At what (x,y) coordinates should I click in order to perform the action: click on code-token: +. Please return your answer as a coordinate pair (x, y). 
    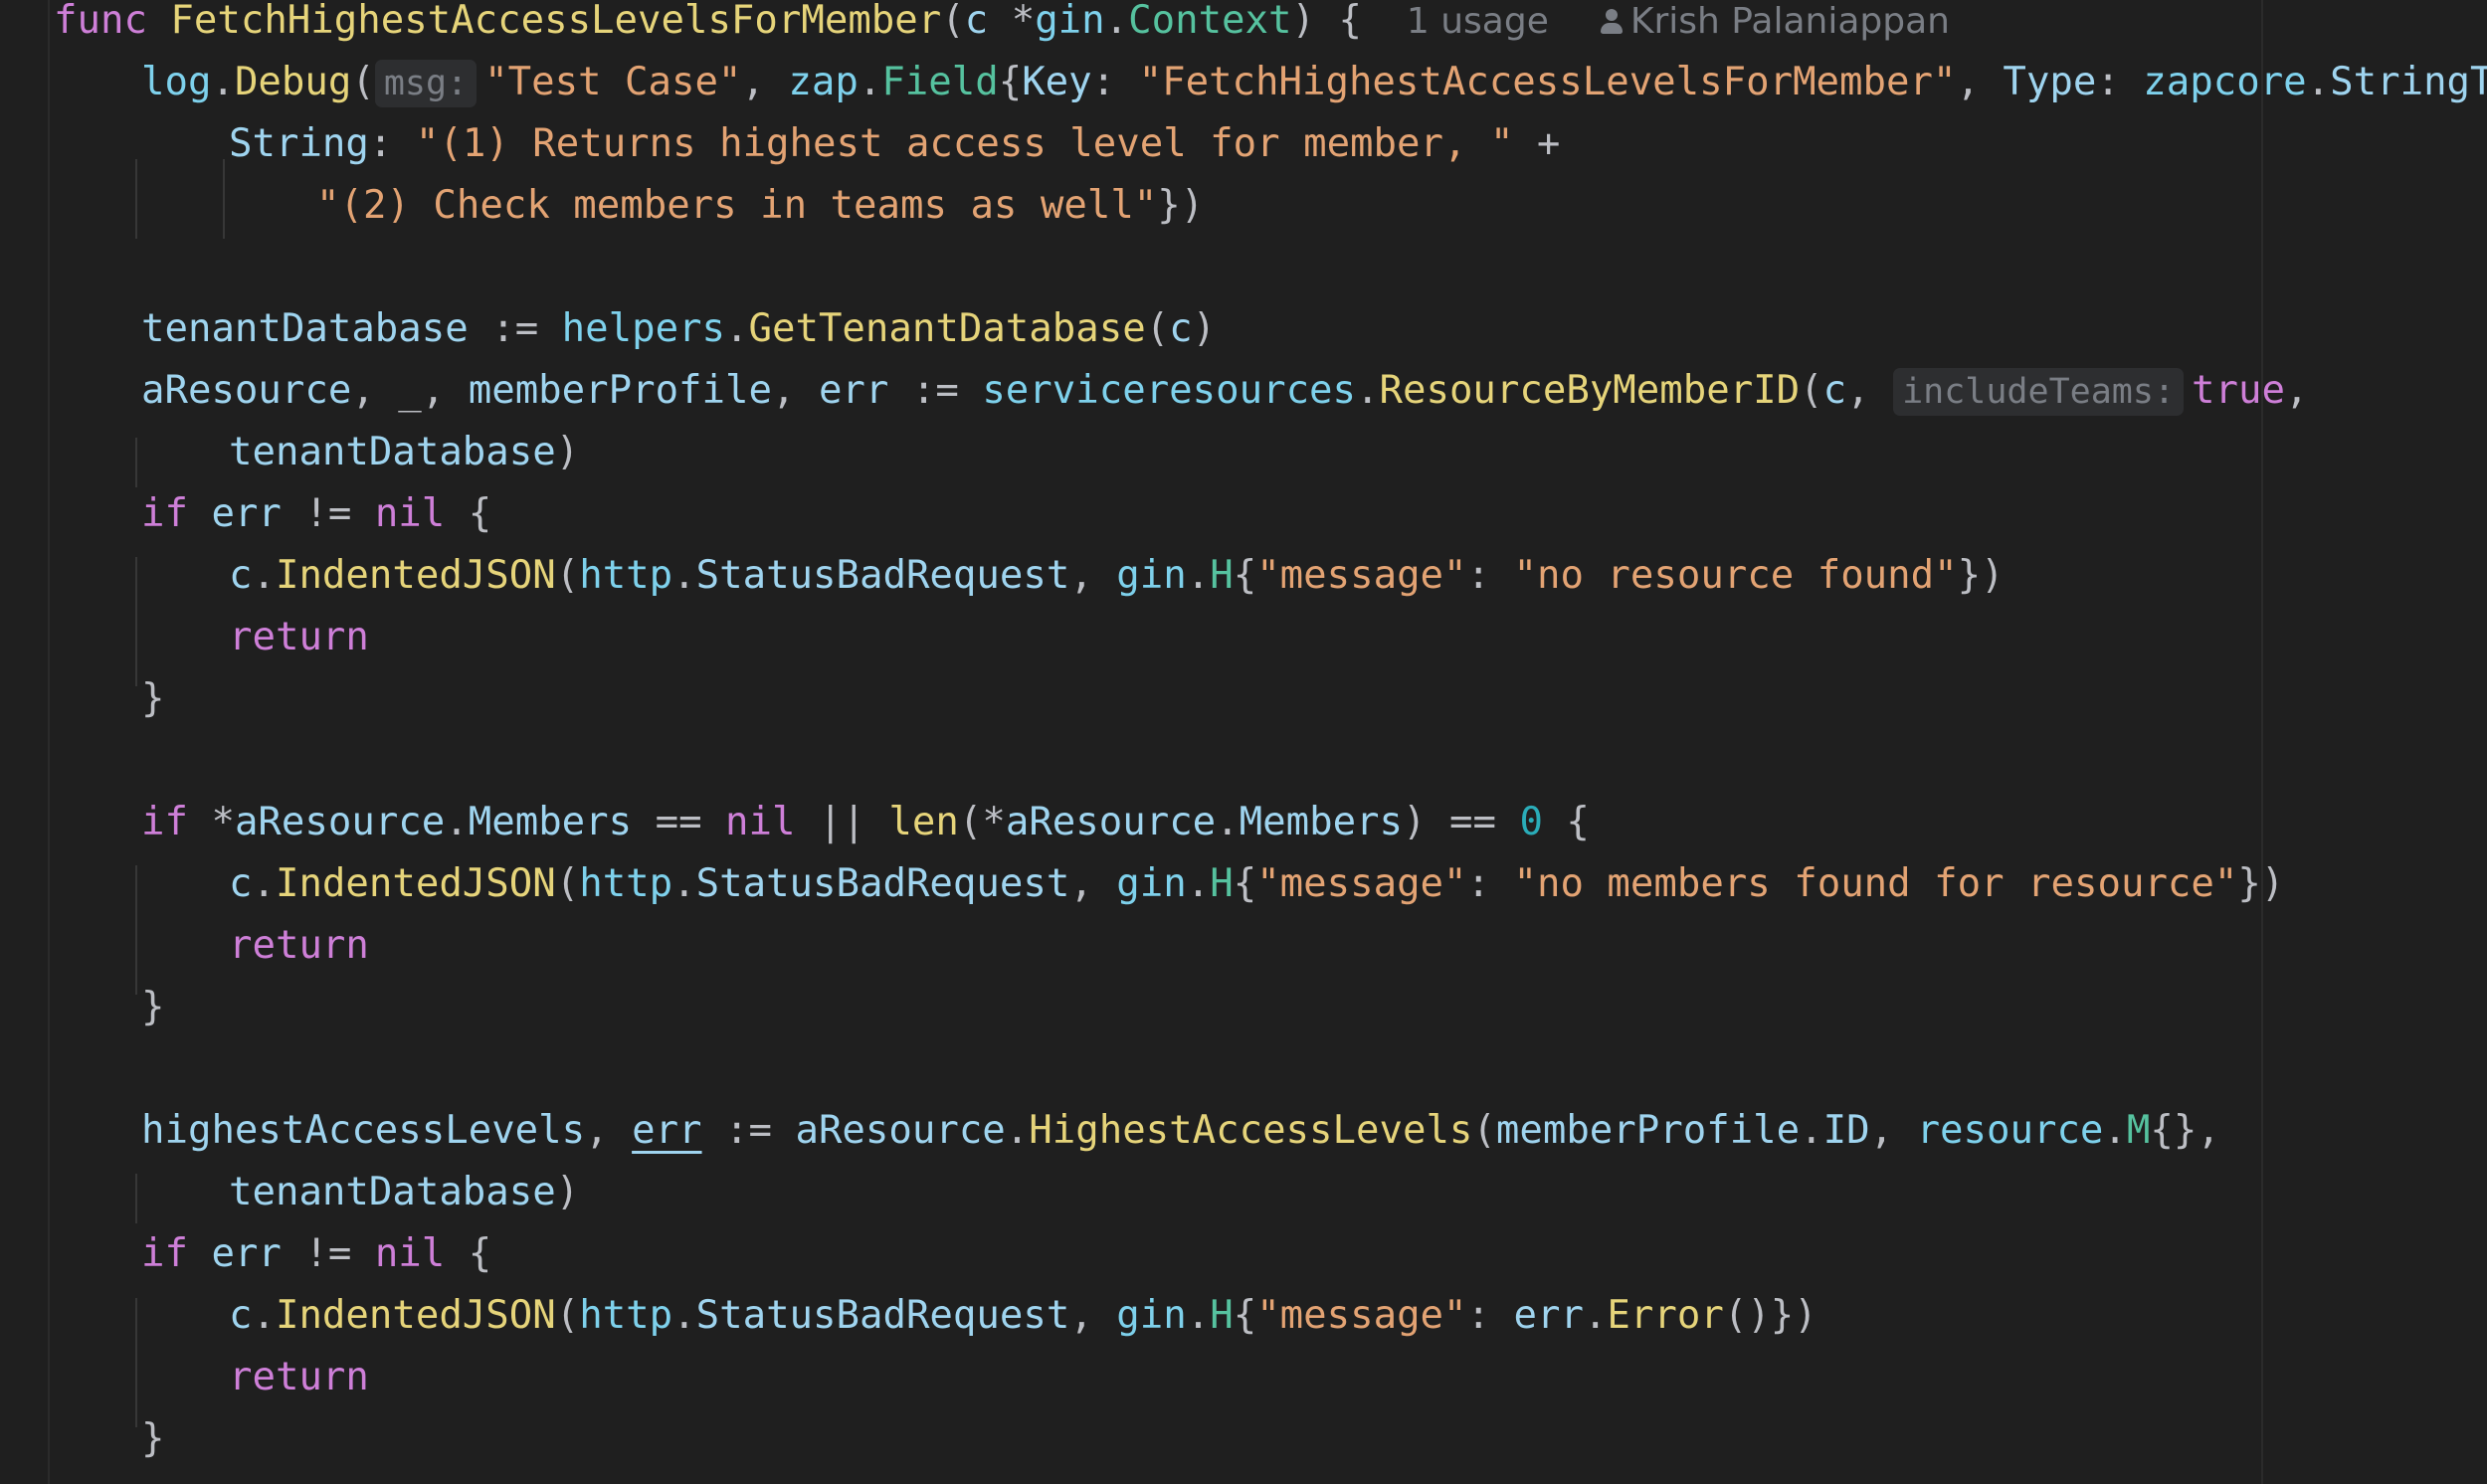
    Looking at the image, I should click on (1537, 143).